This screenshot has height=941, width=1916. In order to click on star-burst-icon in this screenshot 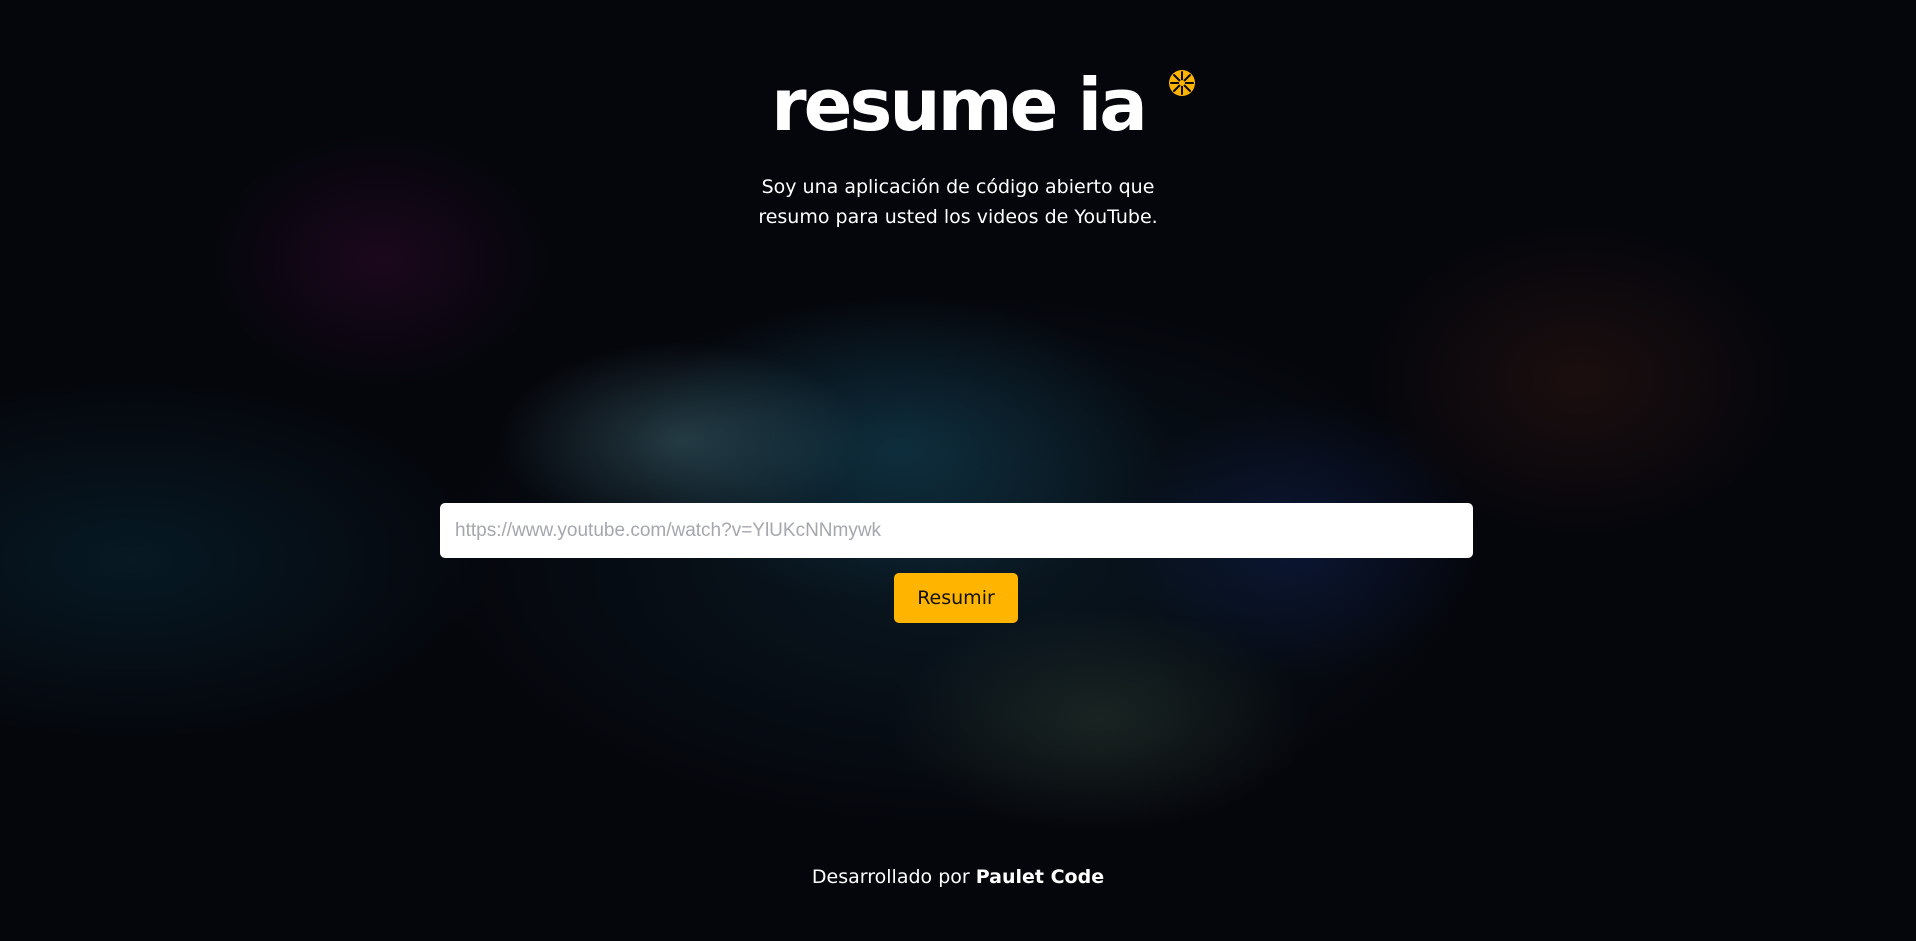, I will do `click(1182, 83)`.